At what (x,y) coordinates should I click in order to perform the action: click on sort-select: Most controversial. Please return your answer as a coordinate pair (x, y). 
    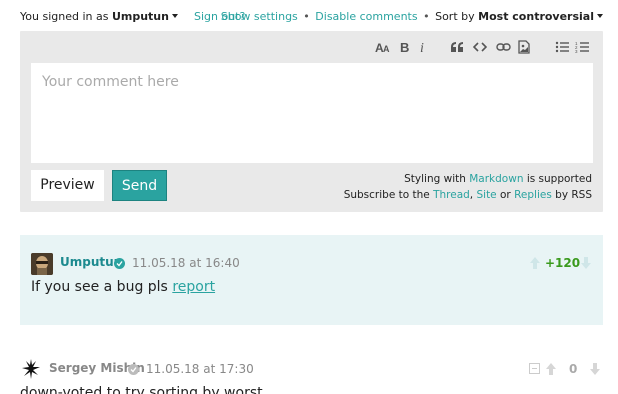
    Looking at the image, I should click on (540, 16).